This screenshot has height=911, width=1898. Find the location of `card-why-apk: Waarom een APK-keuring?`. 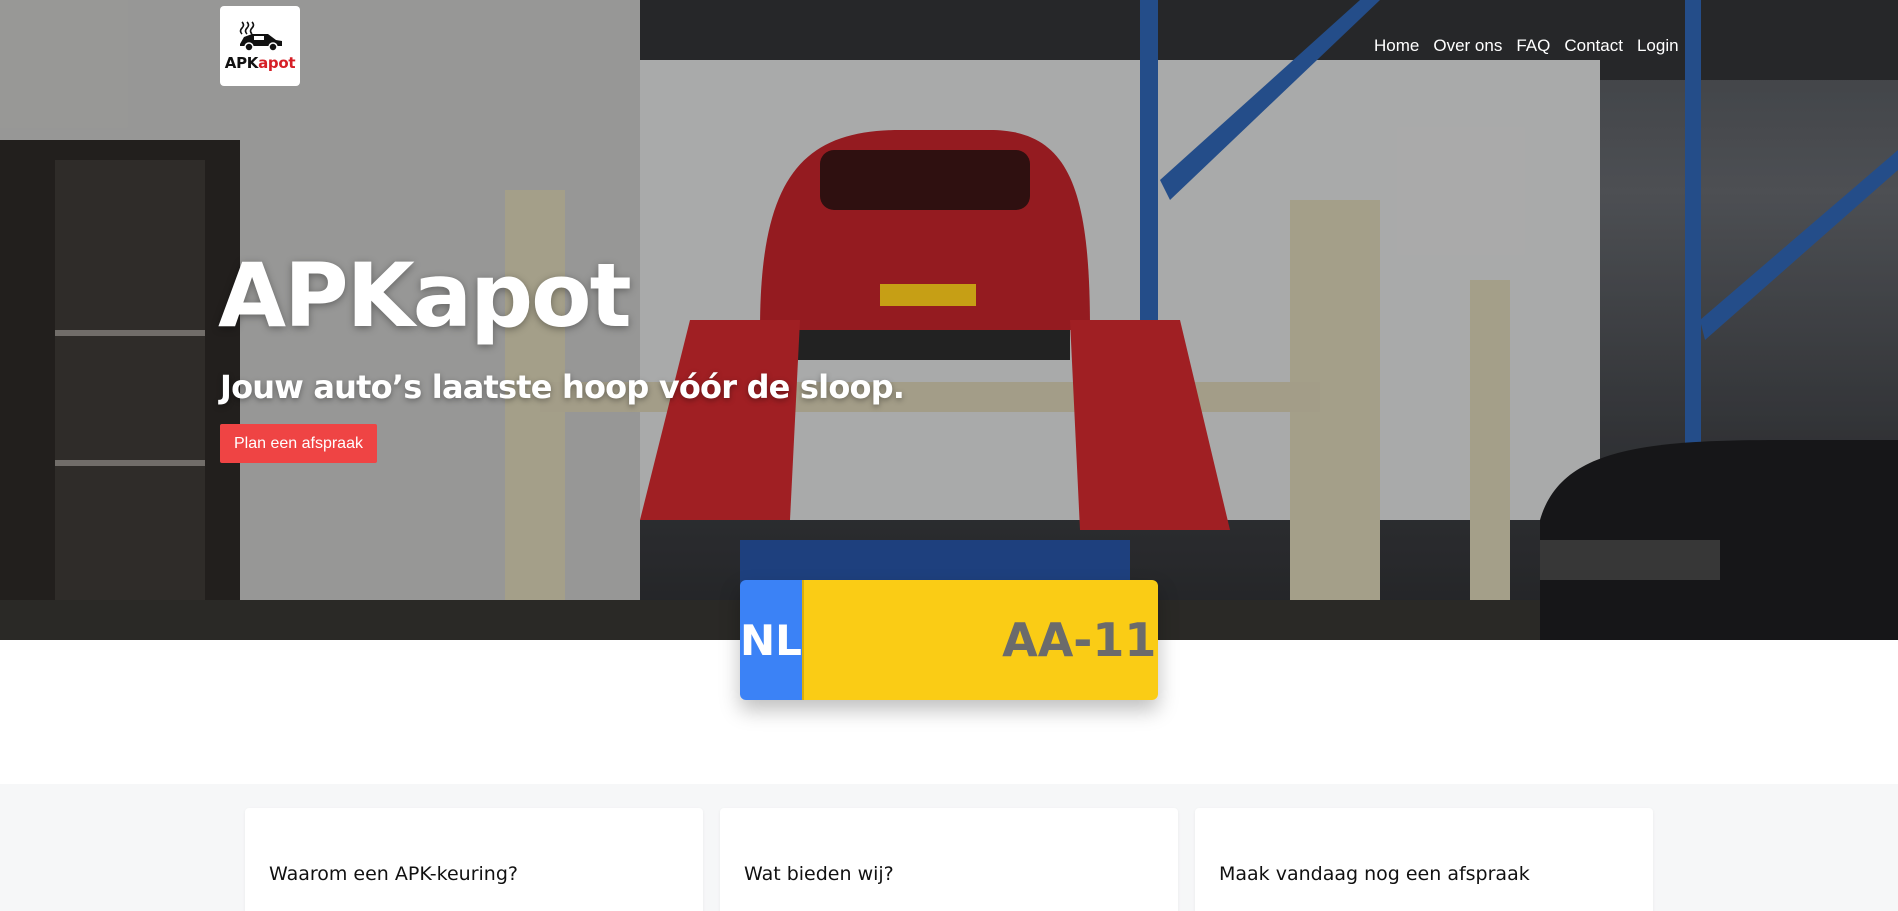

card-why-apk: Waarom een APK-keuring? is located at coordinates (474, 859).